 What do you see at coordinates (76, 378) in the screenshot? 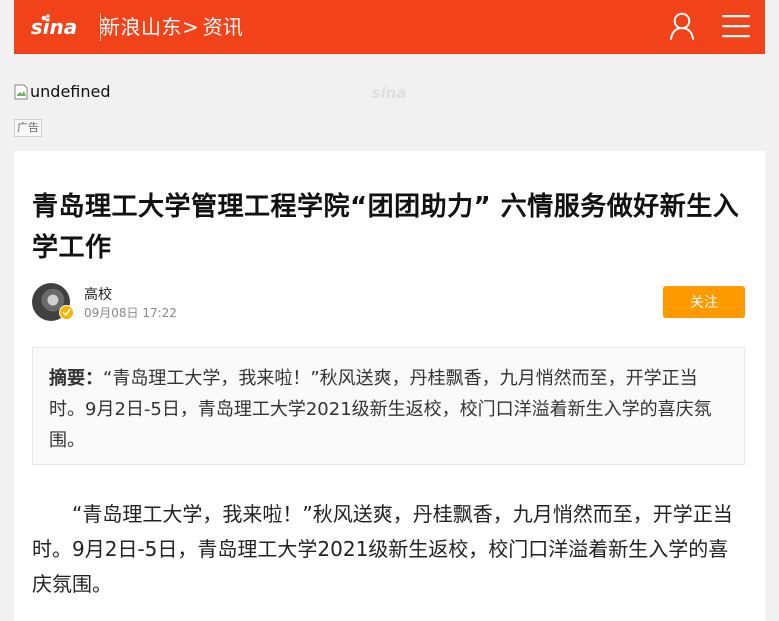
I see `summary-label: 摘要：` at bounding box center [76, 378].